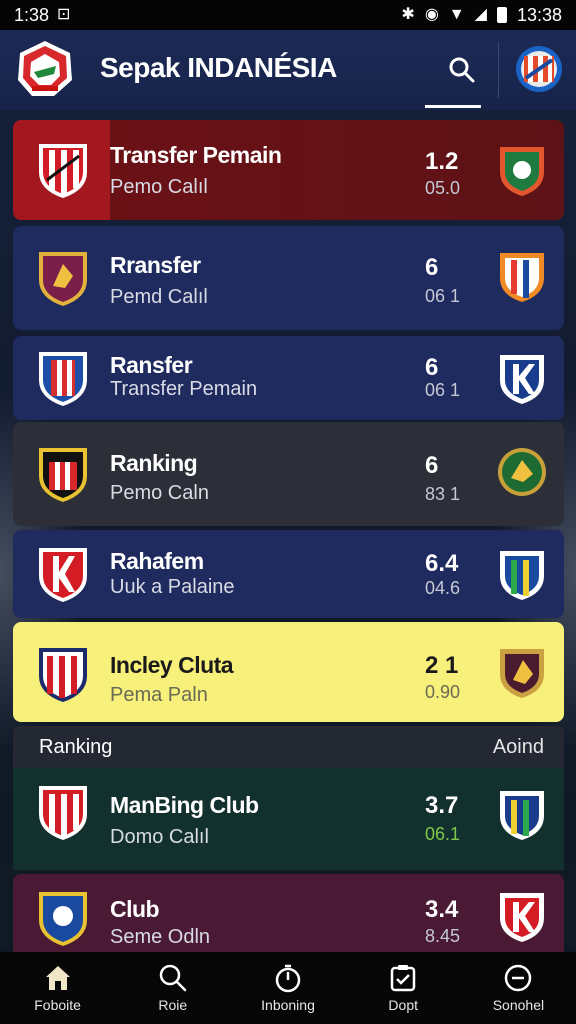 The height and width of the screenshot is (1024, 576). Describe the element at coordinates (403, 978) in the screenshot. I see `clipboard-check-icon` at that location.